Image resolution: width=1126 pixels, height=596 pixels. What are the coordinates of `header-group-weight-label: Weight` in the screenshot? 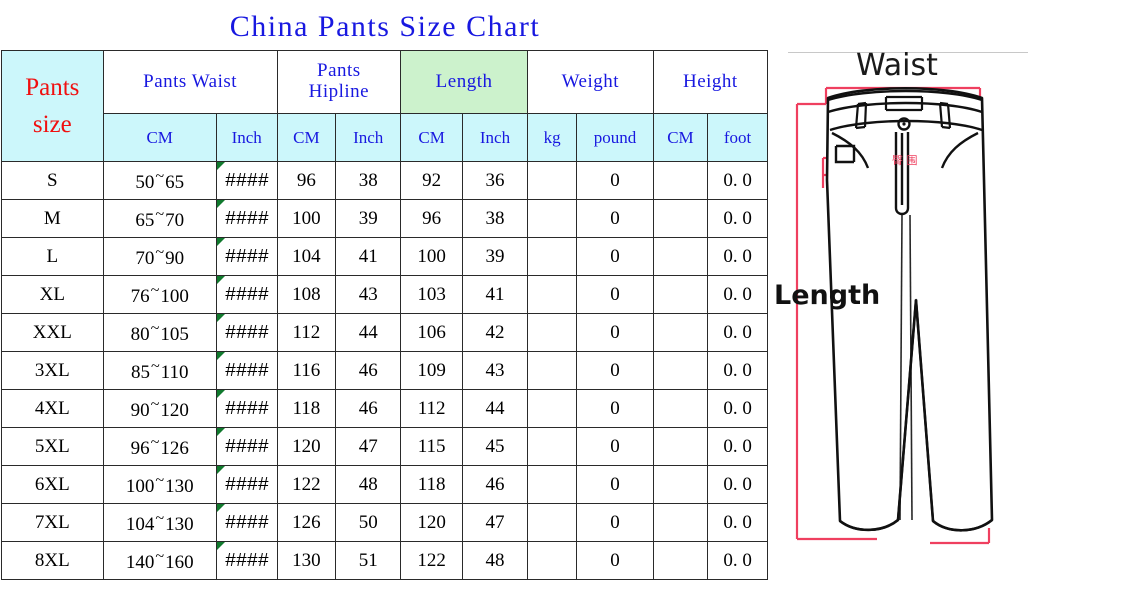 It's located at (590, 81).